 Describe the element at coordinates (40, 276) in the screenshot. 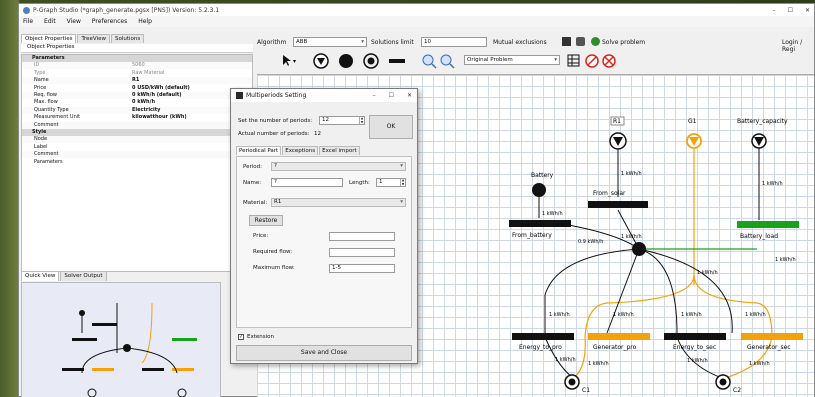

I see `tab-quick-view: Quick View` at that location.